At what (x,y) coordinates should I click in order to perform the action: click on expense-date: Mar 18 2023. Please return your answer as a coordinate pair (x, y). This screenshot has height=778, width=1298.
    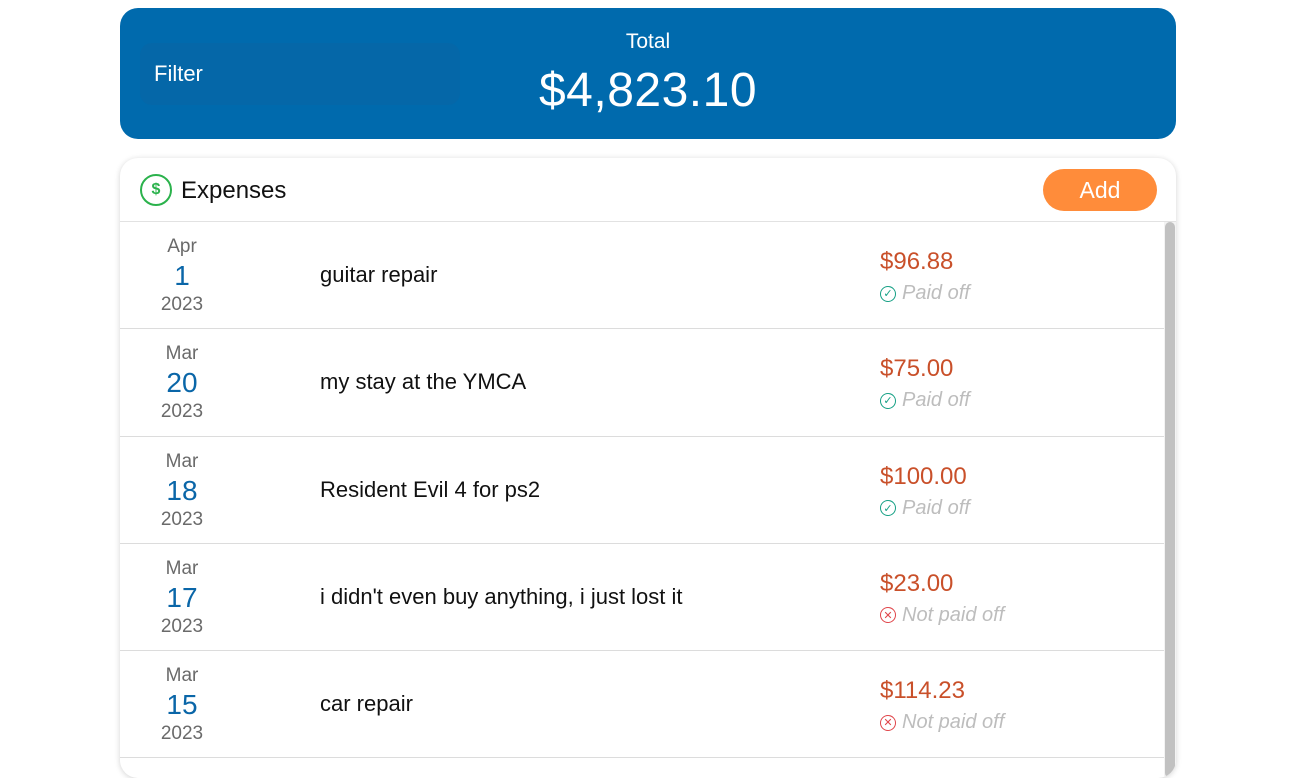
    Looking at the image, I should click on (182, 491).